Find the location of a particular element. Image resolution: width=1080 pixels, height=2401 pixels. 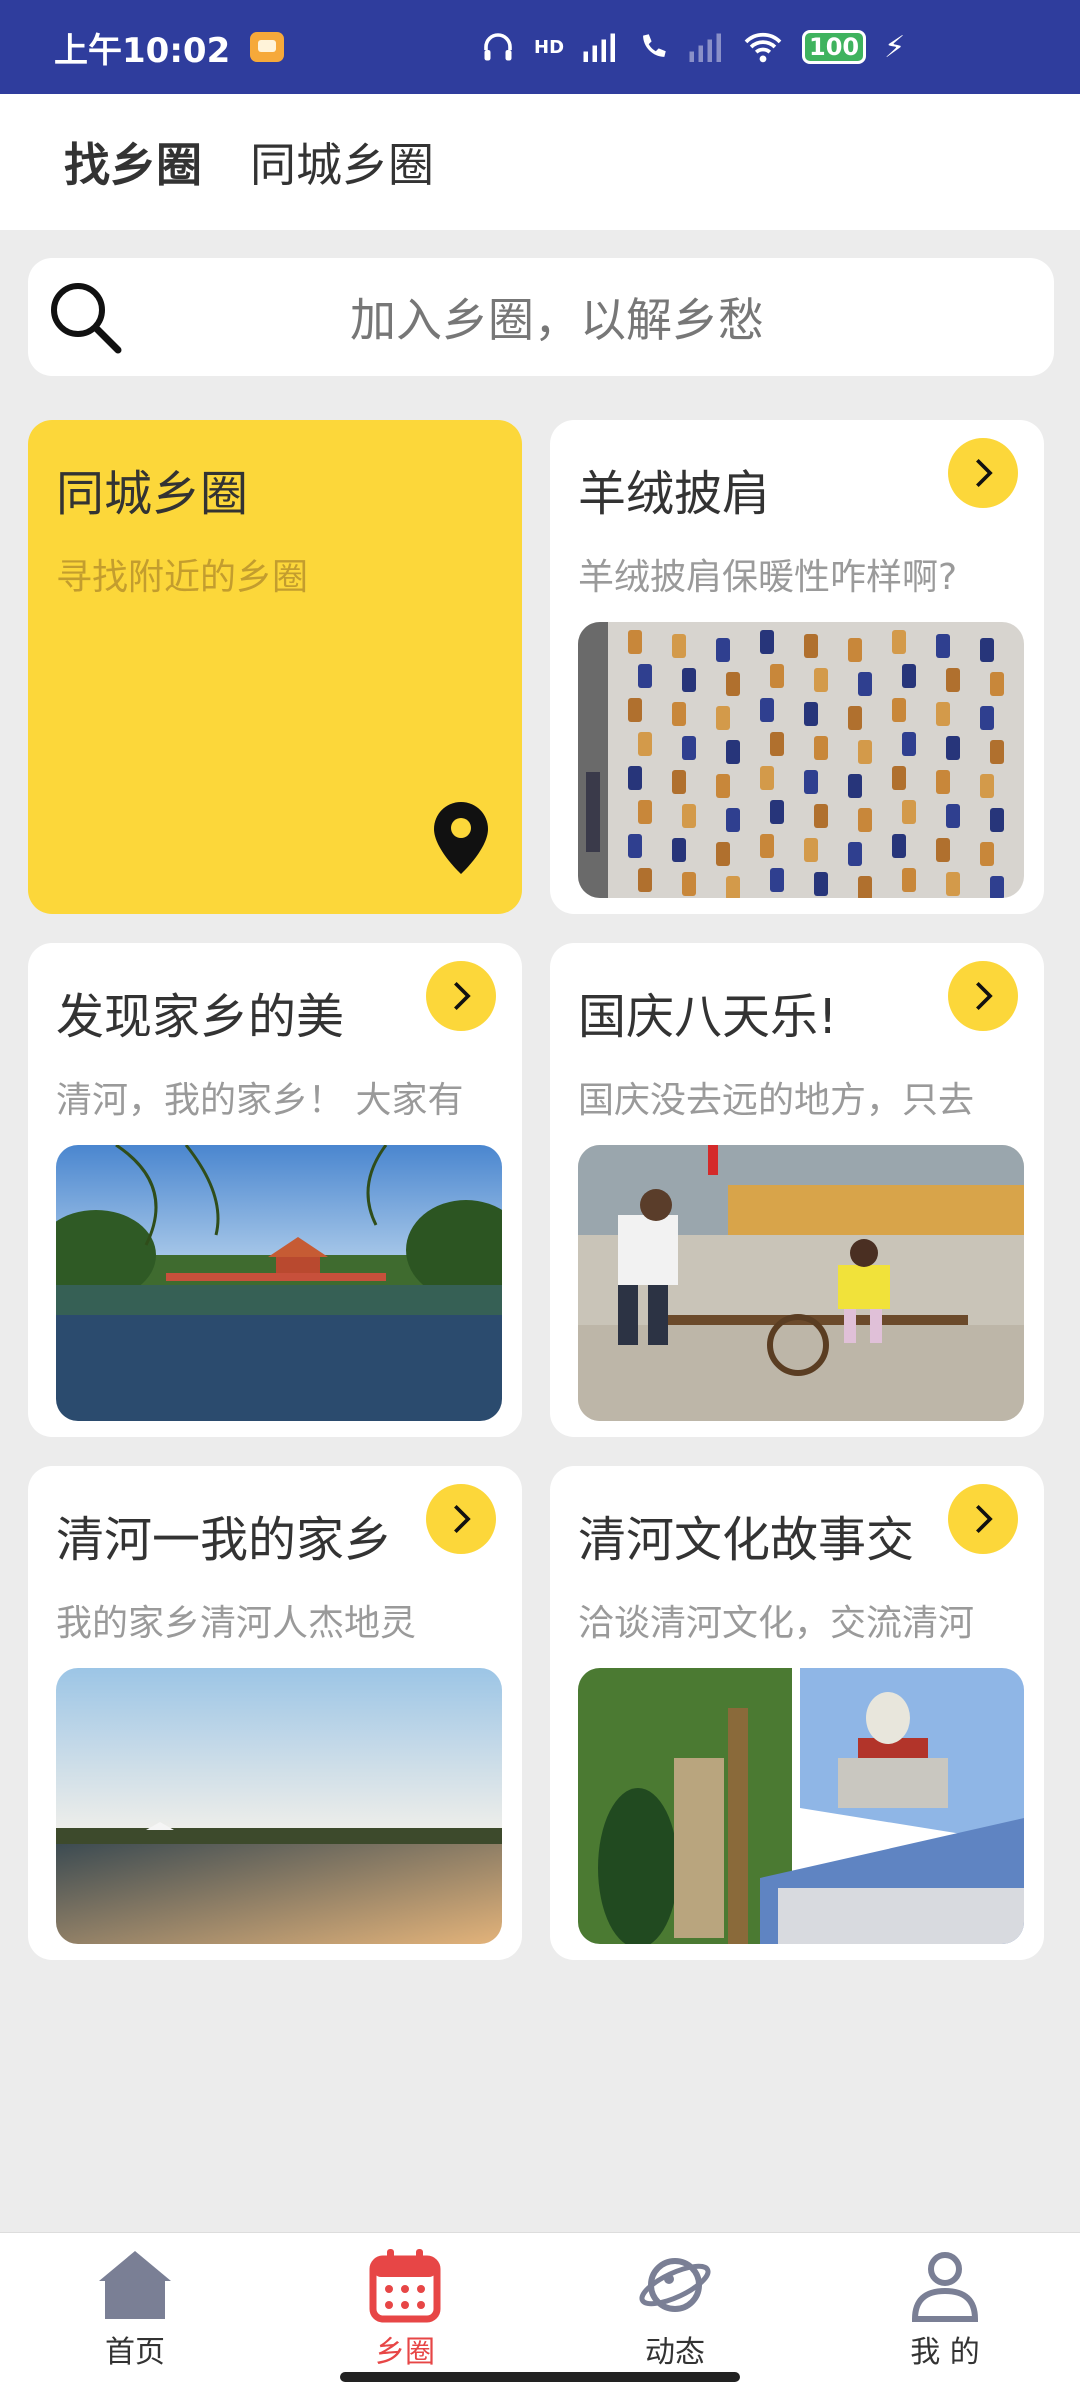

tab-local-circle: 同城乡圈 is located at coordinates (342, 162).